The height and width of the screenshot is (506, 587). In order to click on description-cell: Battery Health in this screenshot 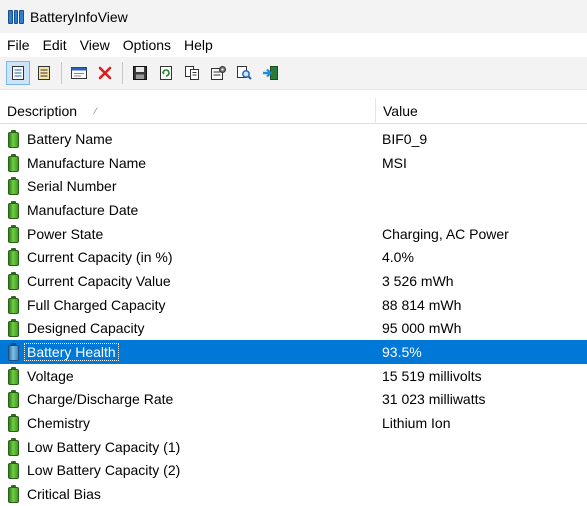, I will do `click(188, 352)`.